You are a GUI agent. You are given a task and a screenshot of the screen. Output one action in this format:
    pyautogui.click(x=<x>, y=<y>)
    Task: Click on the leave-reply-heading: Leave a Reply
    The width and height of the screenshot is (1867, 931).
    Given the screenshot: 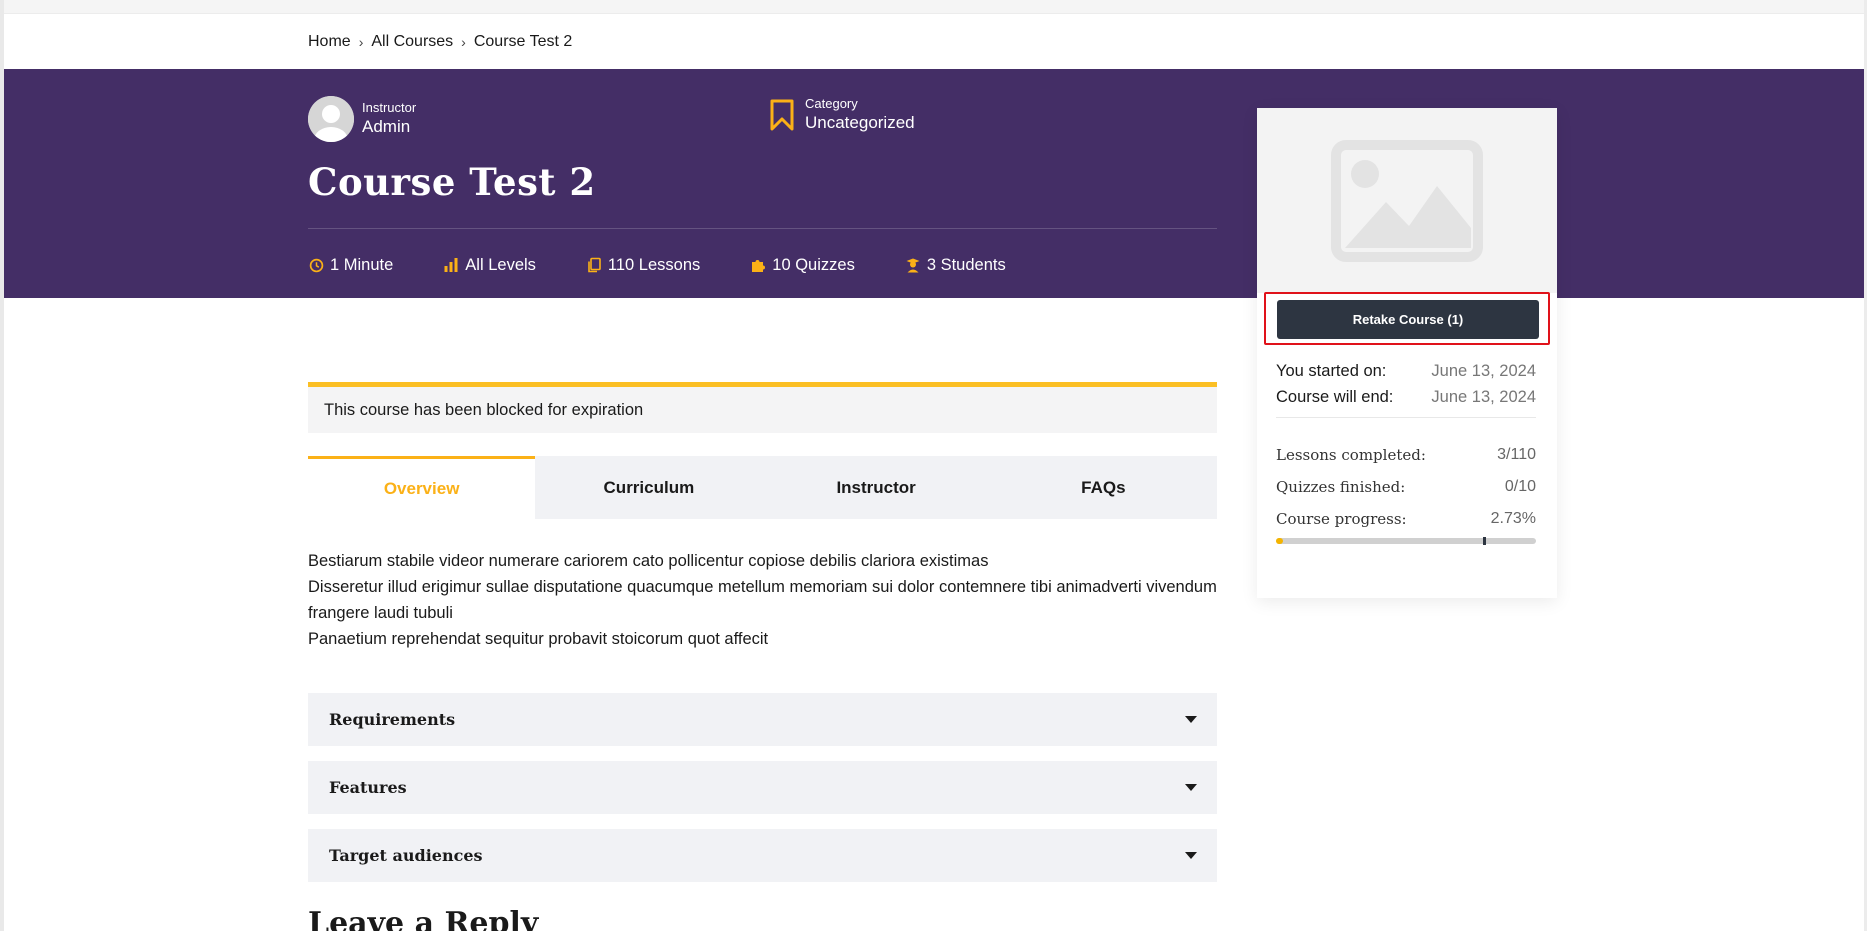 What is the action you would take?
    pyautogui.click(x=423, y=918)
    